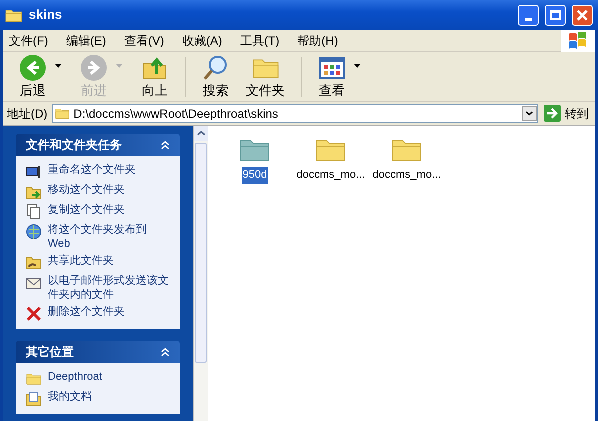 The height and width of the screenshot is (421, 598). I want to click on folders-button: 文件夹, so click(265, 77).